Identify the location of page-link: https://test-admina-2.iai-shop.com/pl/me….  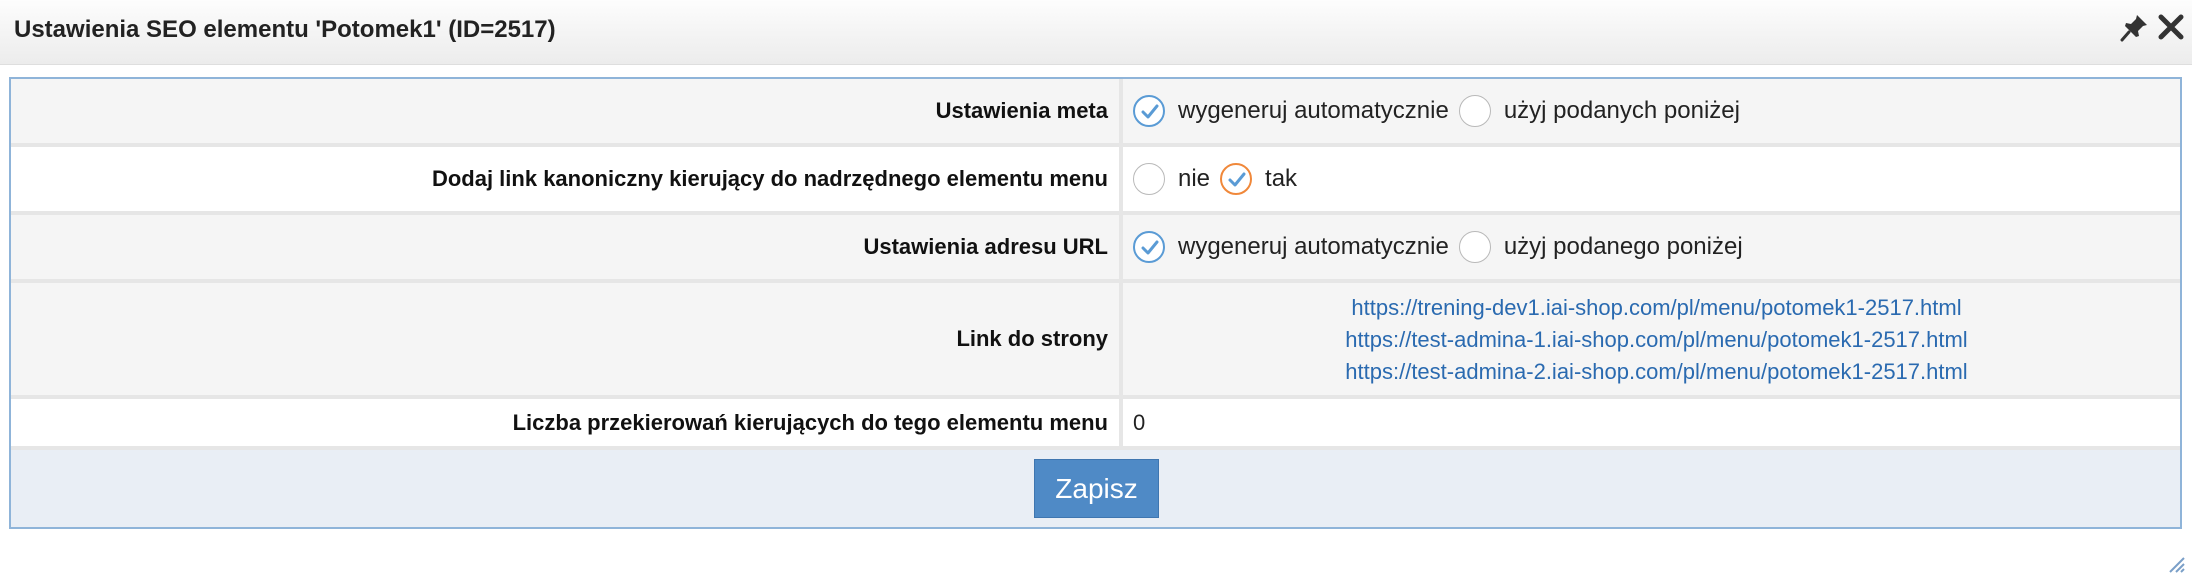
(1656, 372).